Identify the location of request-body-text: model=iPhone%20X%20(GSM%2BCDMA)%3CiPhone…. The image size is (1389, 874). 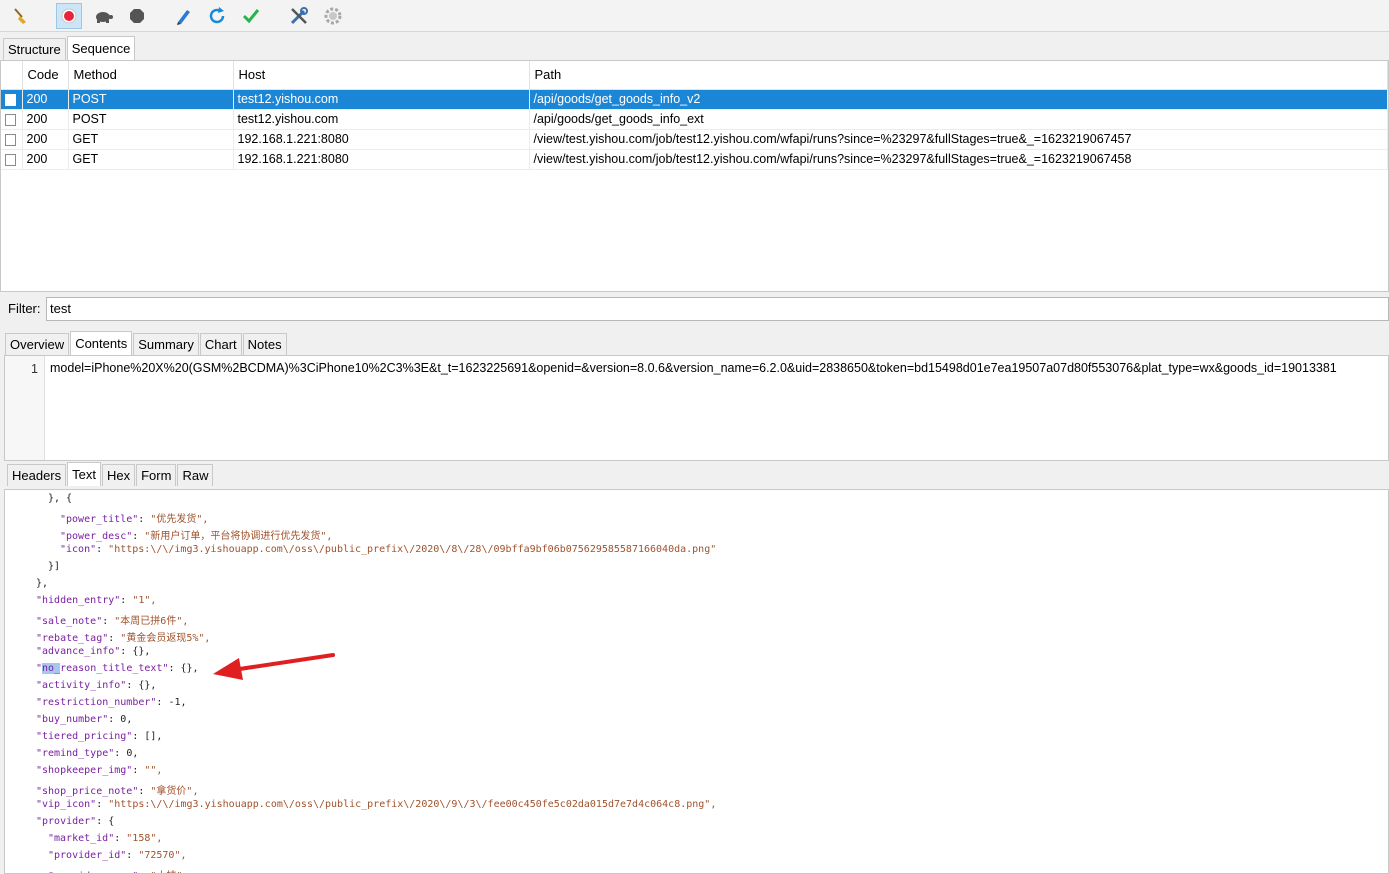
(693, 368).